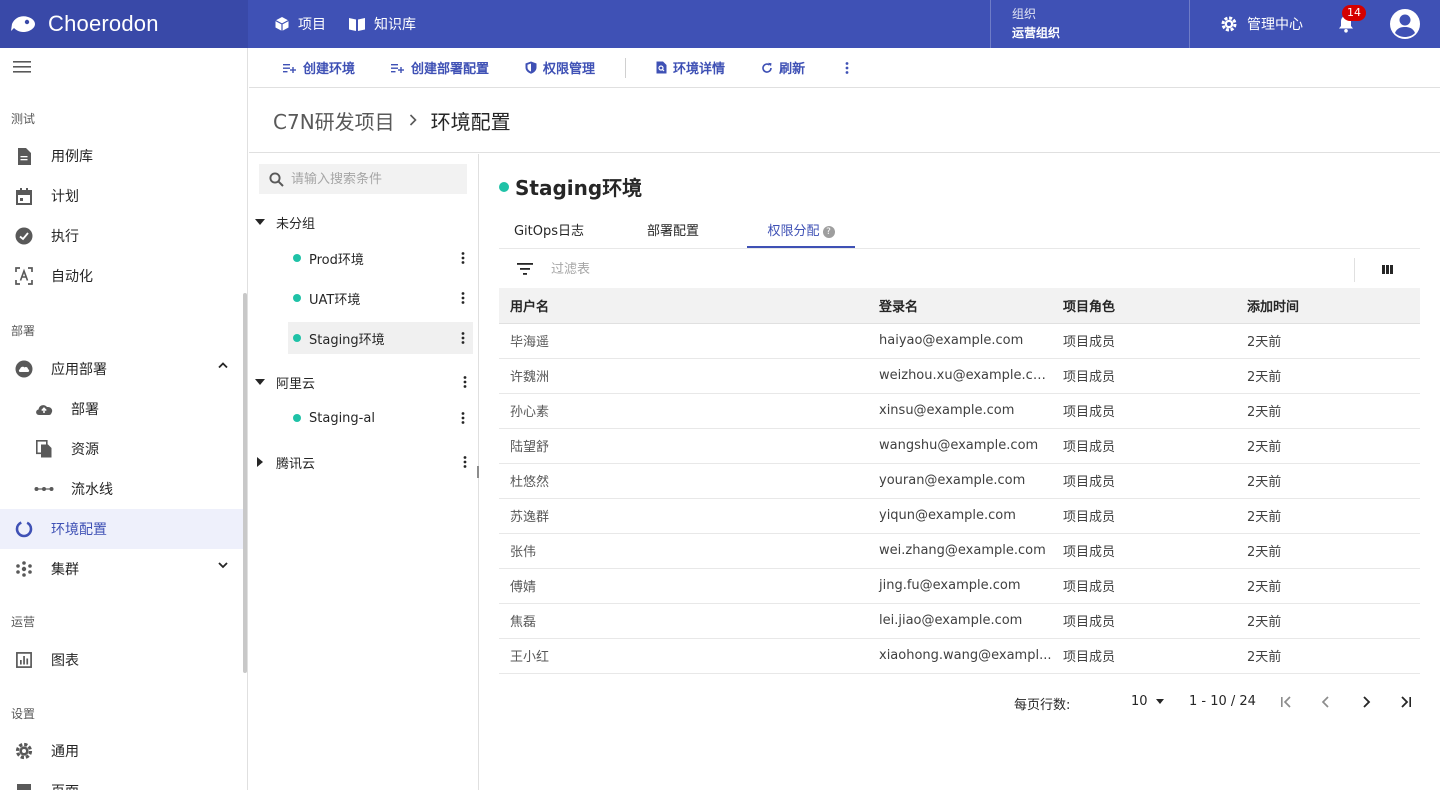 Image resolution: width=1440 pixels, height=790 pixels. What do you see at coordinates (690, 67) in the screenshot?
I see `env-detail-button: 环境详情` at bounding box center [690, 67].